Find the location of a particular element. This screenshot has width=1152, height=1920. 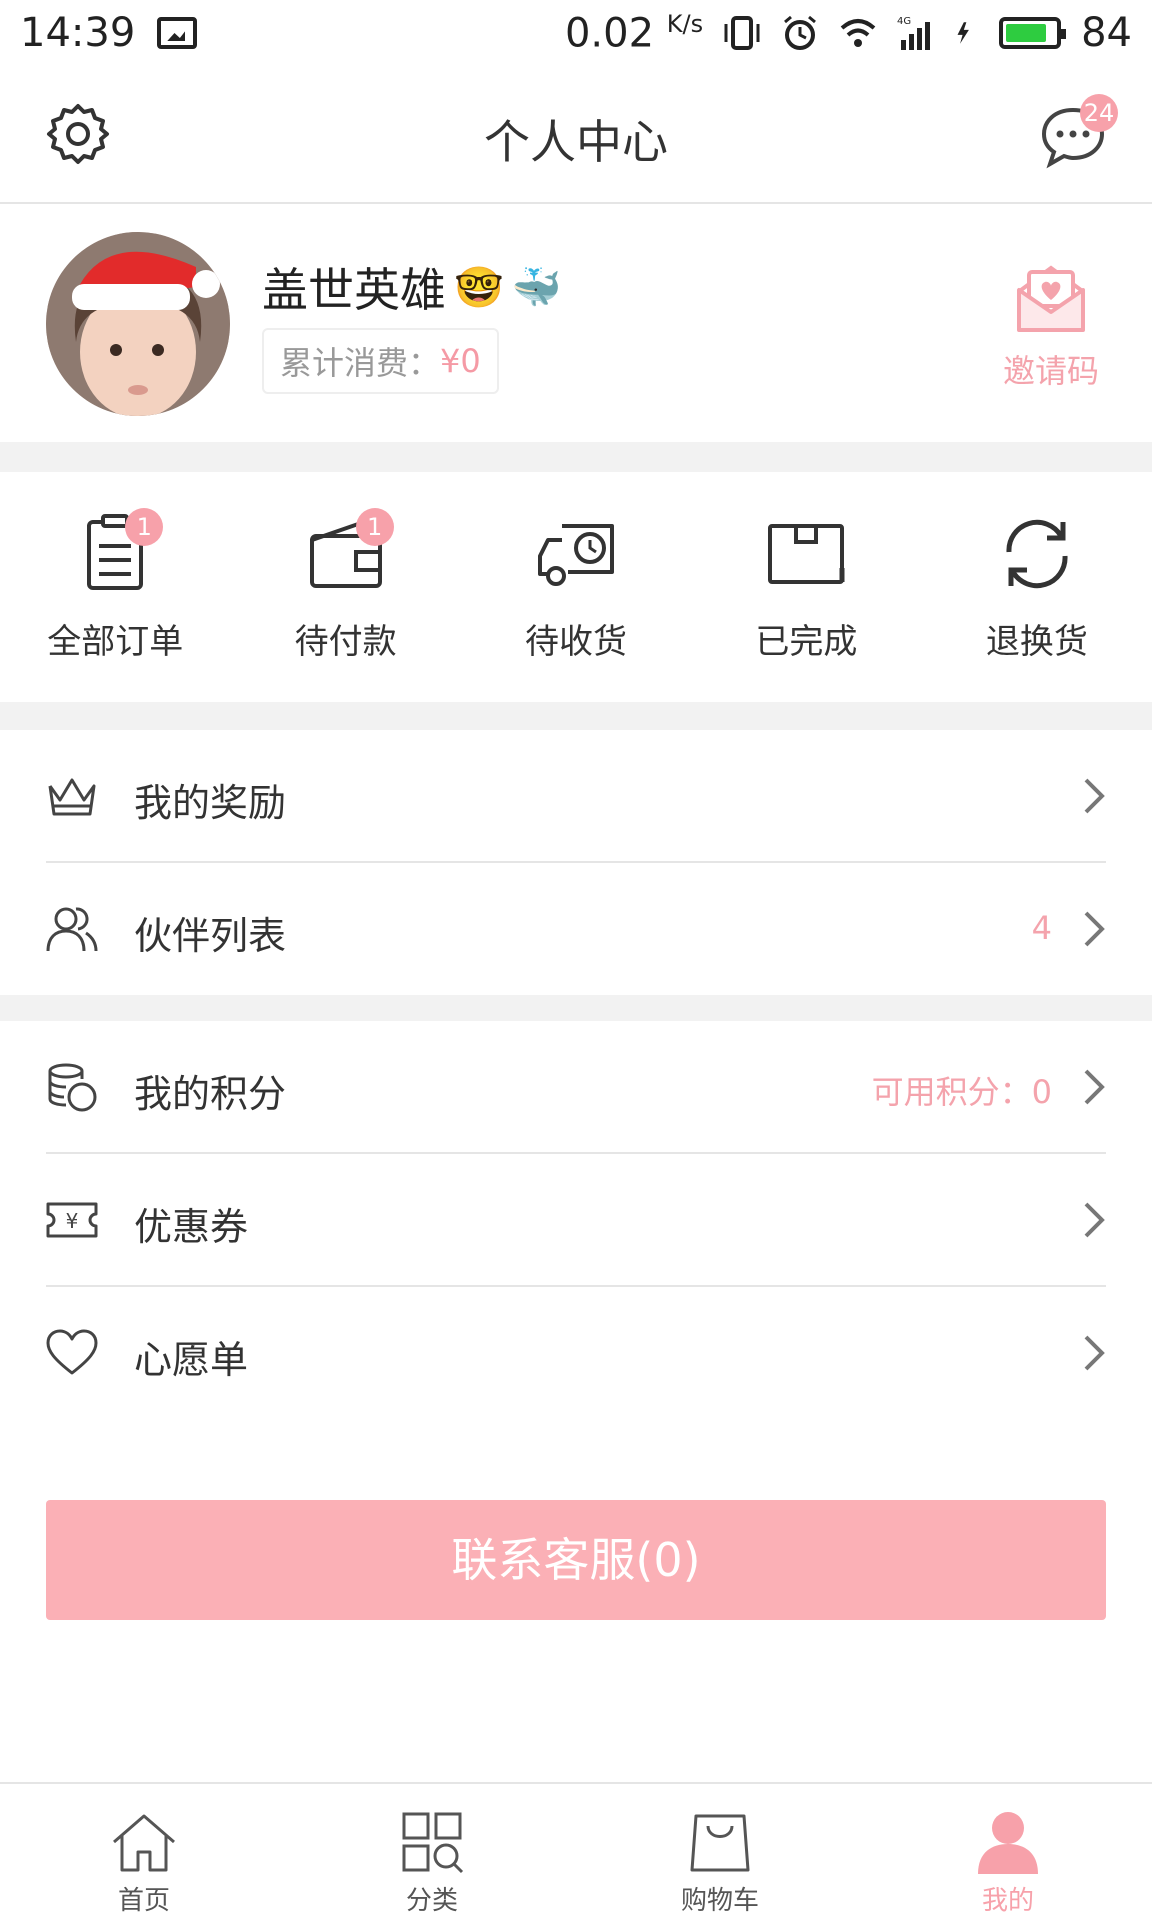

order-returns-label: 退换货 is located at coordinates (1036, 642).